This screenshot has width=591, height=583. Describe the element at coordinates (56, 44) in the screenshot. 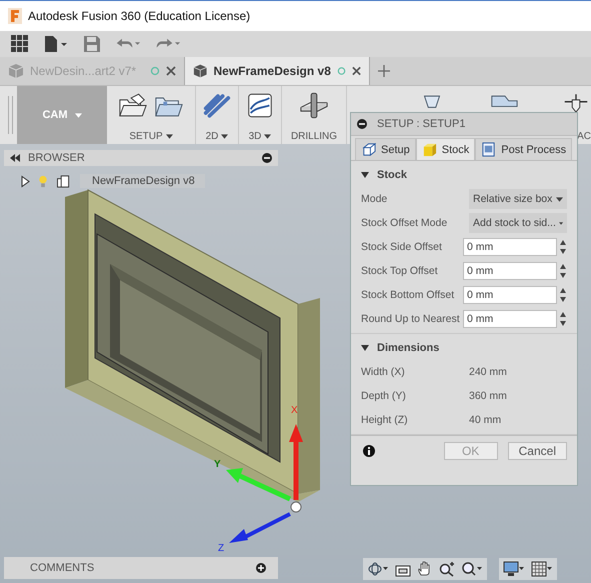

I see `file-menu-icon` at that location.